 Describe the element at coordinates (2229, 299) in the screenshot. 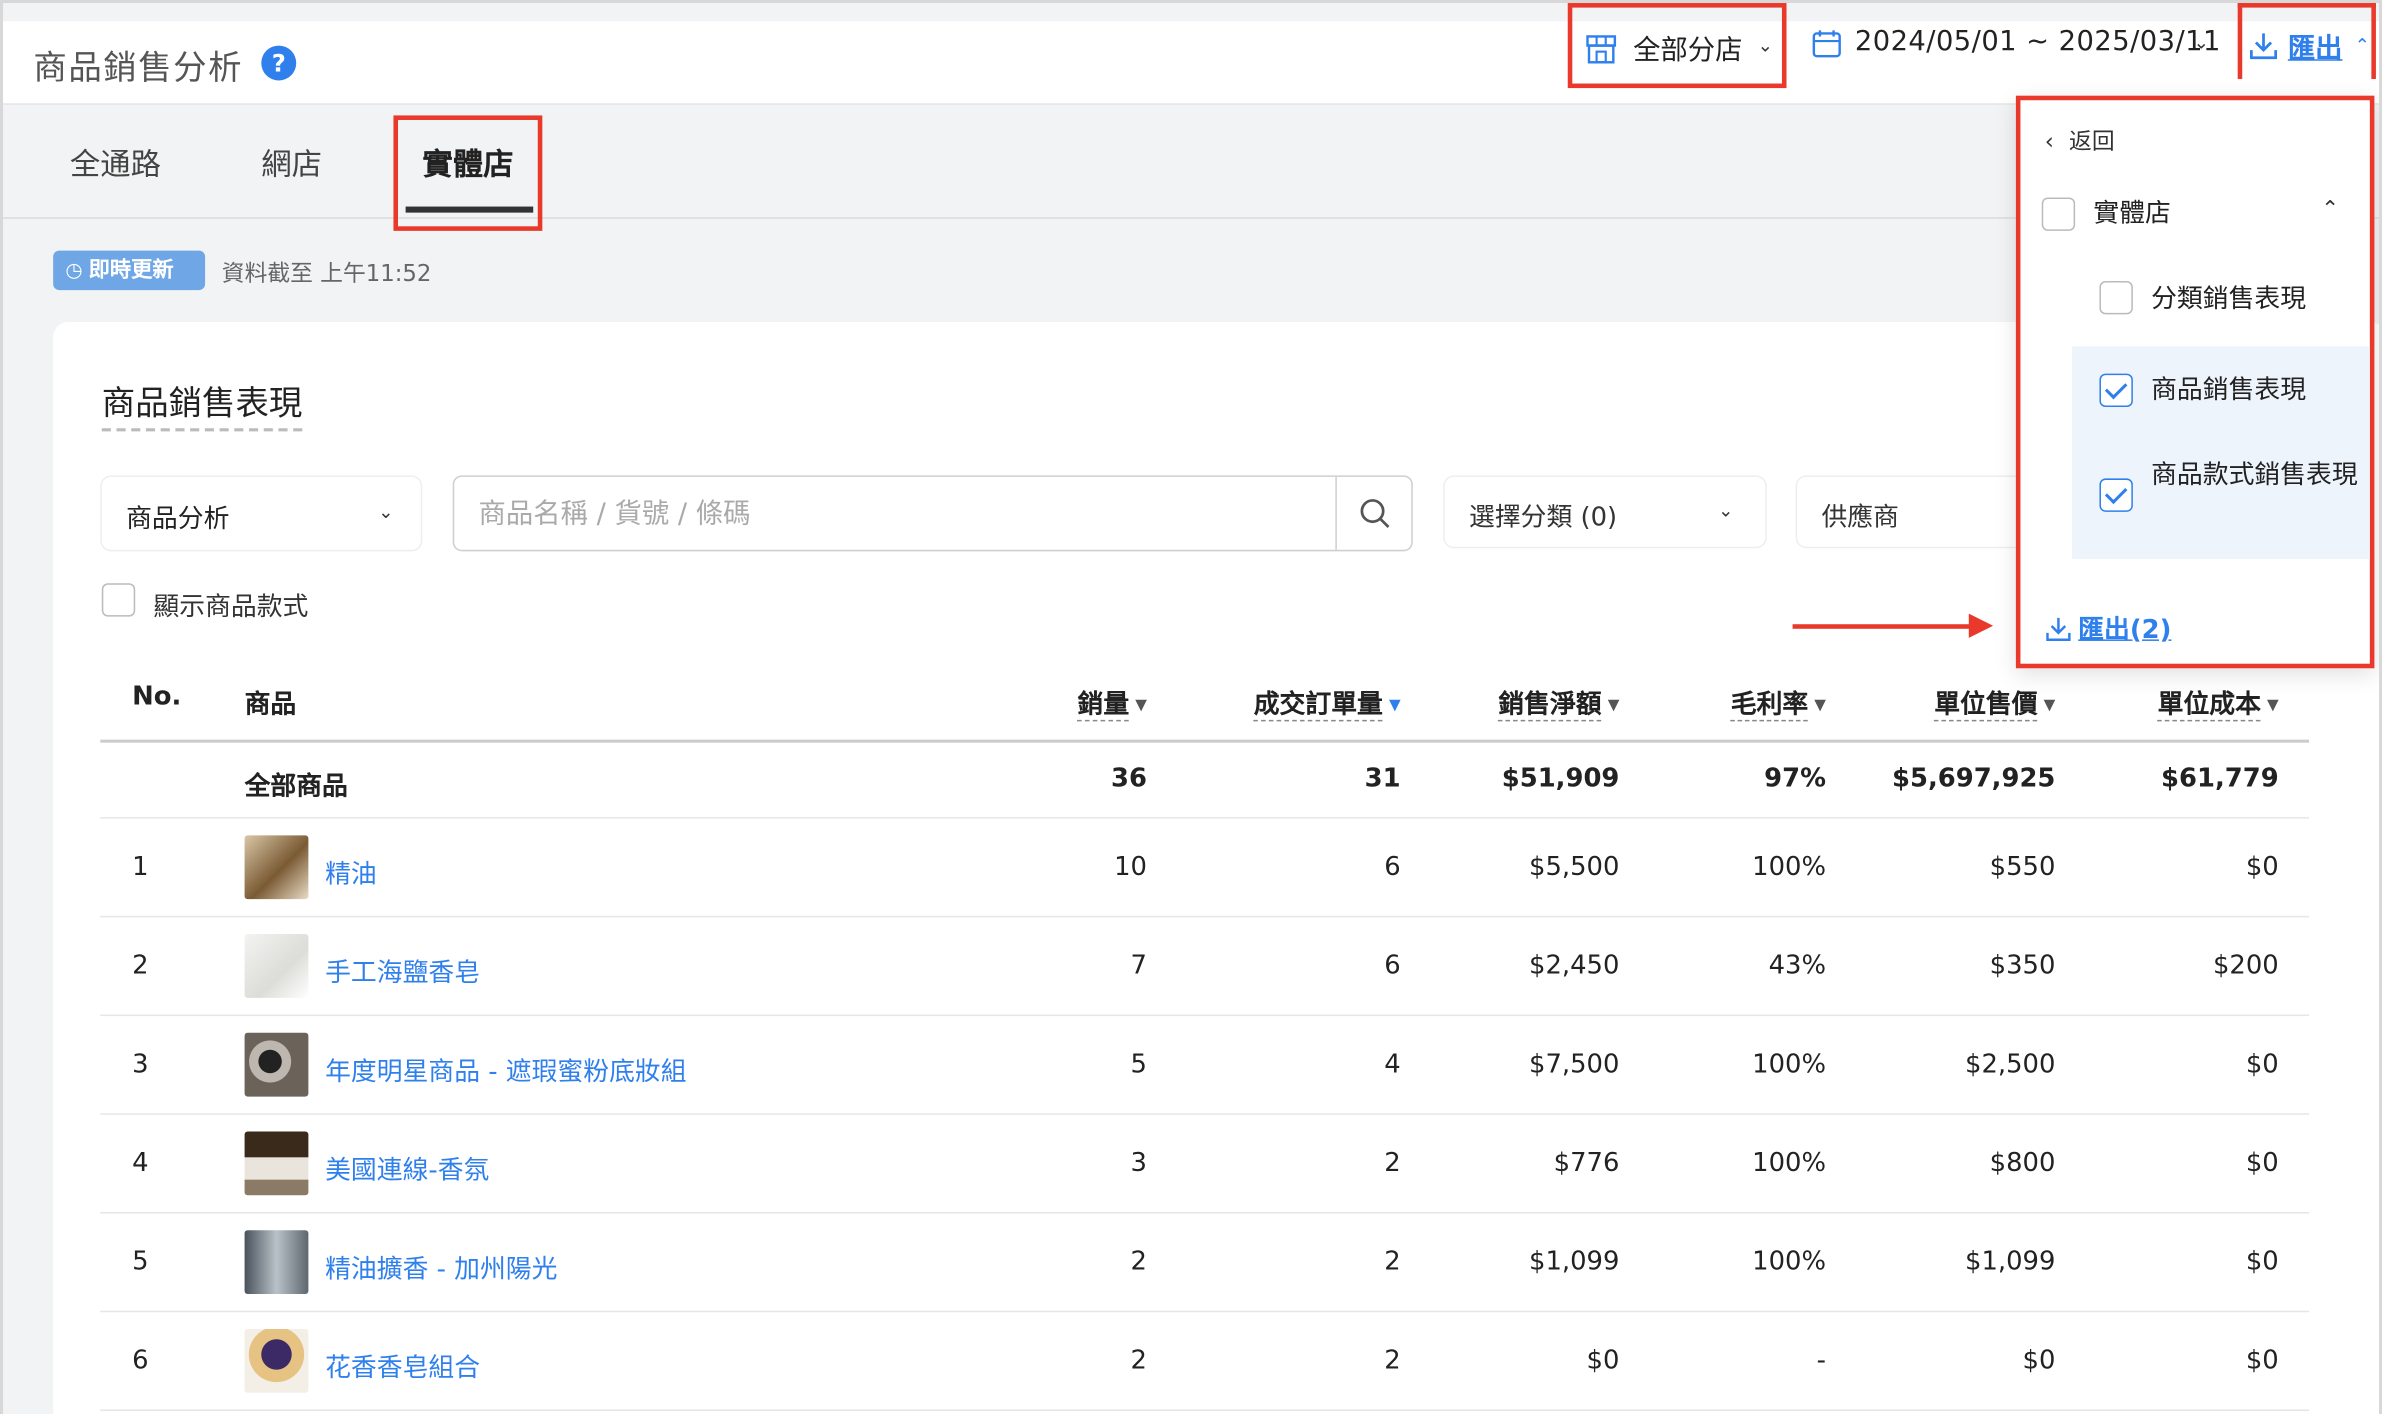

I see `option-label: 分類銷售表現` at that location.